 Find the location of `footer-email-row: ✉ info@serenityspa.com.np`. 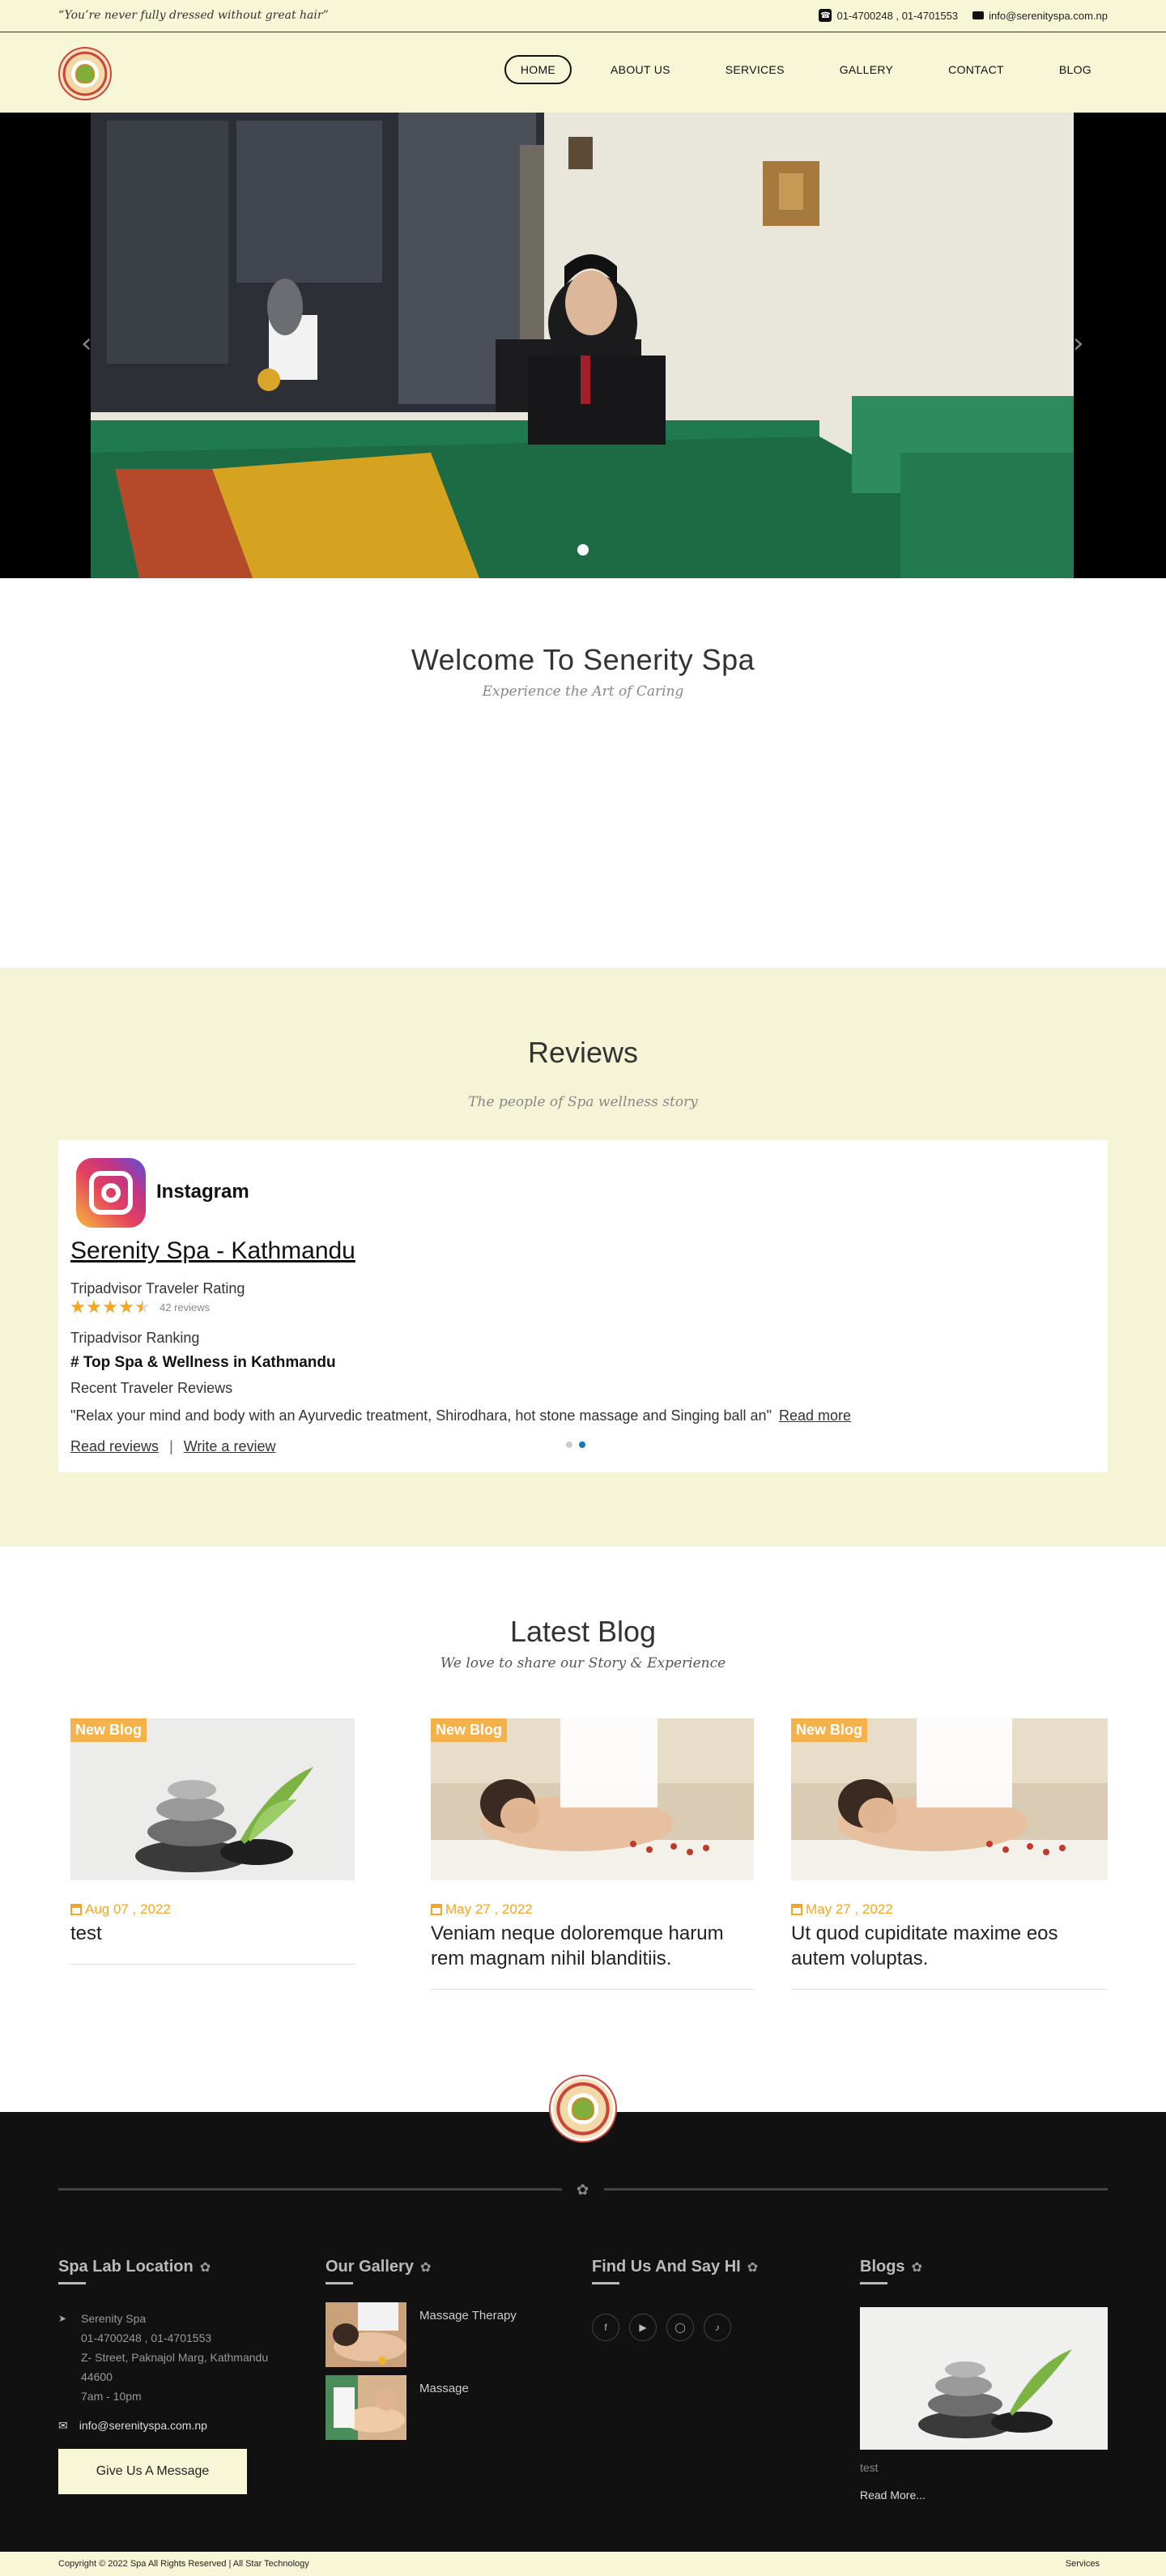

footer-email-row: ✉ info@serenityspa.com.np is located at coordinates (179, 2426).